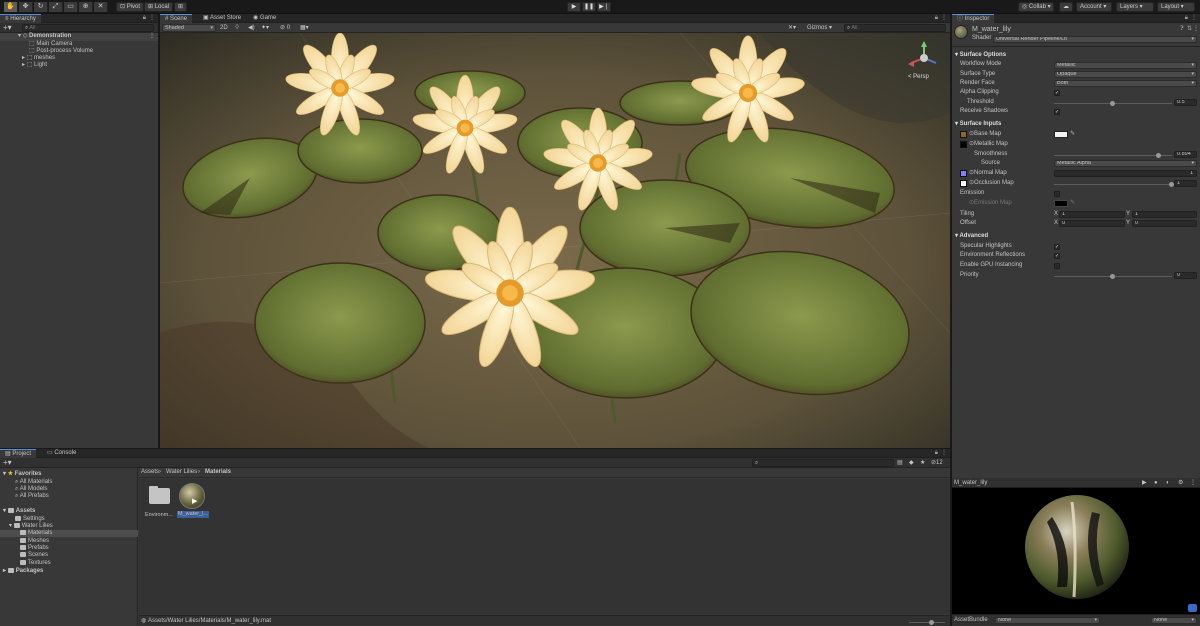  I want to click on local-toggle: ⊞ Local, so click(159, 7).